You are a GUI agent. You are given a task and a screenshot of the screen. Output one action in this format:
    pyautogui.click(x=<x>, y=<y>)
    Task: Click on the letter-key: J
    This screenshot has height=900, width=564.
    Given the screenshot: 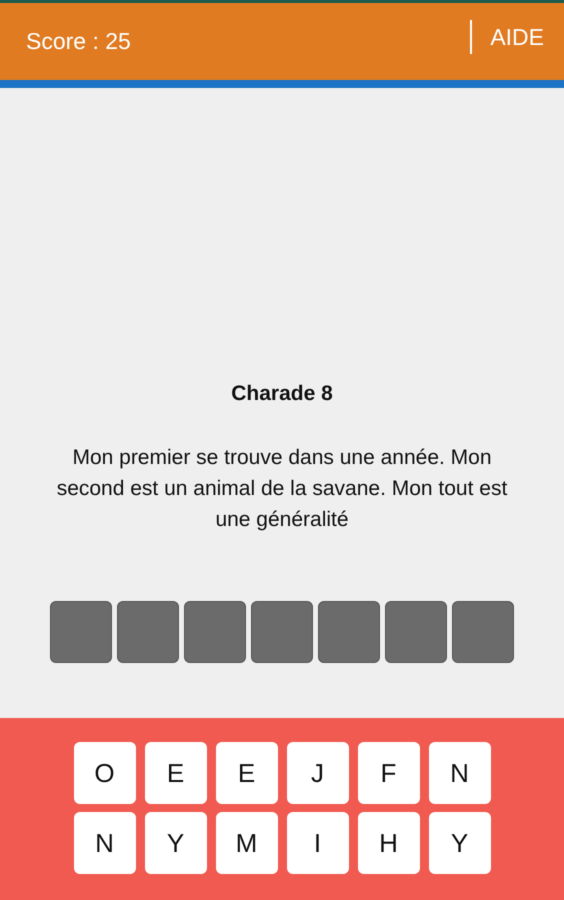 What is the action you would take?
    pyautogui.click(x=317, y=773)
    